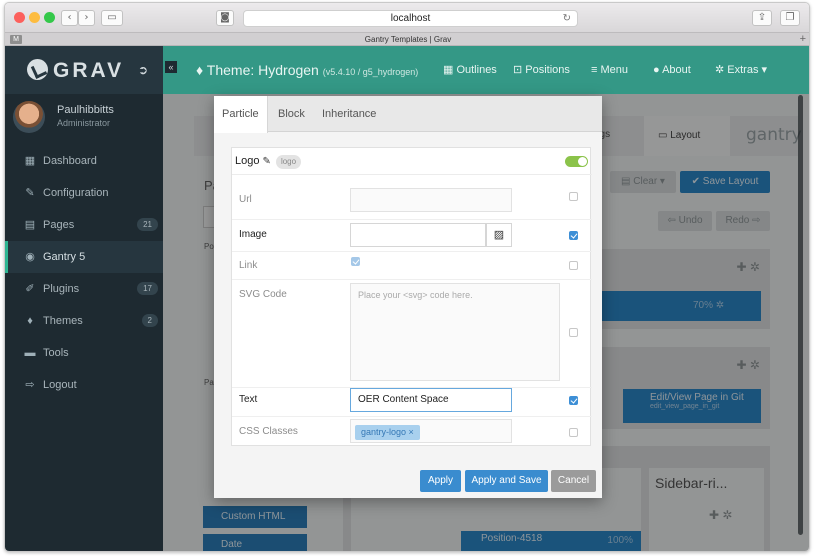 The width and height of the screenshot is (814, 556). Describe the element at coordinates (440, 481) in the screenshot. I see `apply-button: Apply` at that location.